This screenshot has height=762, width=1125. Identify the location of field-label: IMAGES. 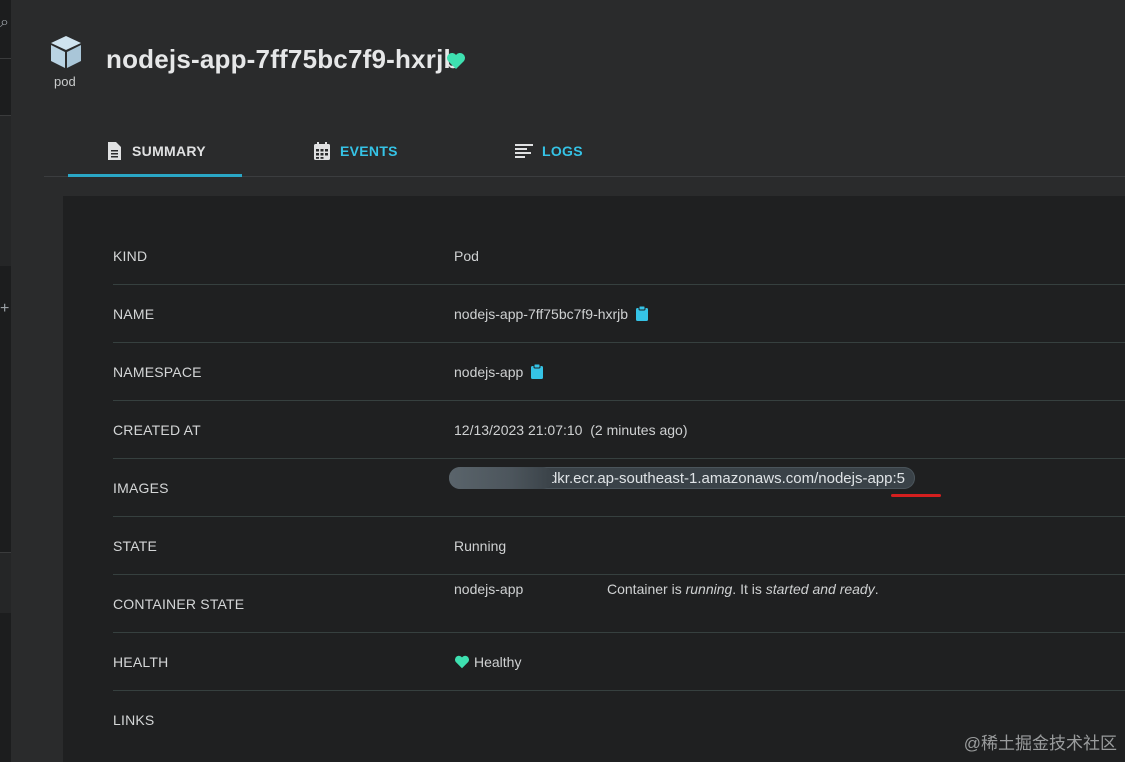
(141, 487).